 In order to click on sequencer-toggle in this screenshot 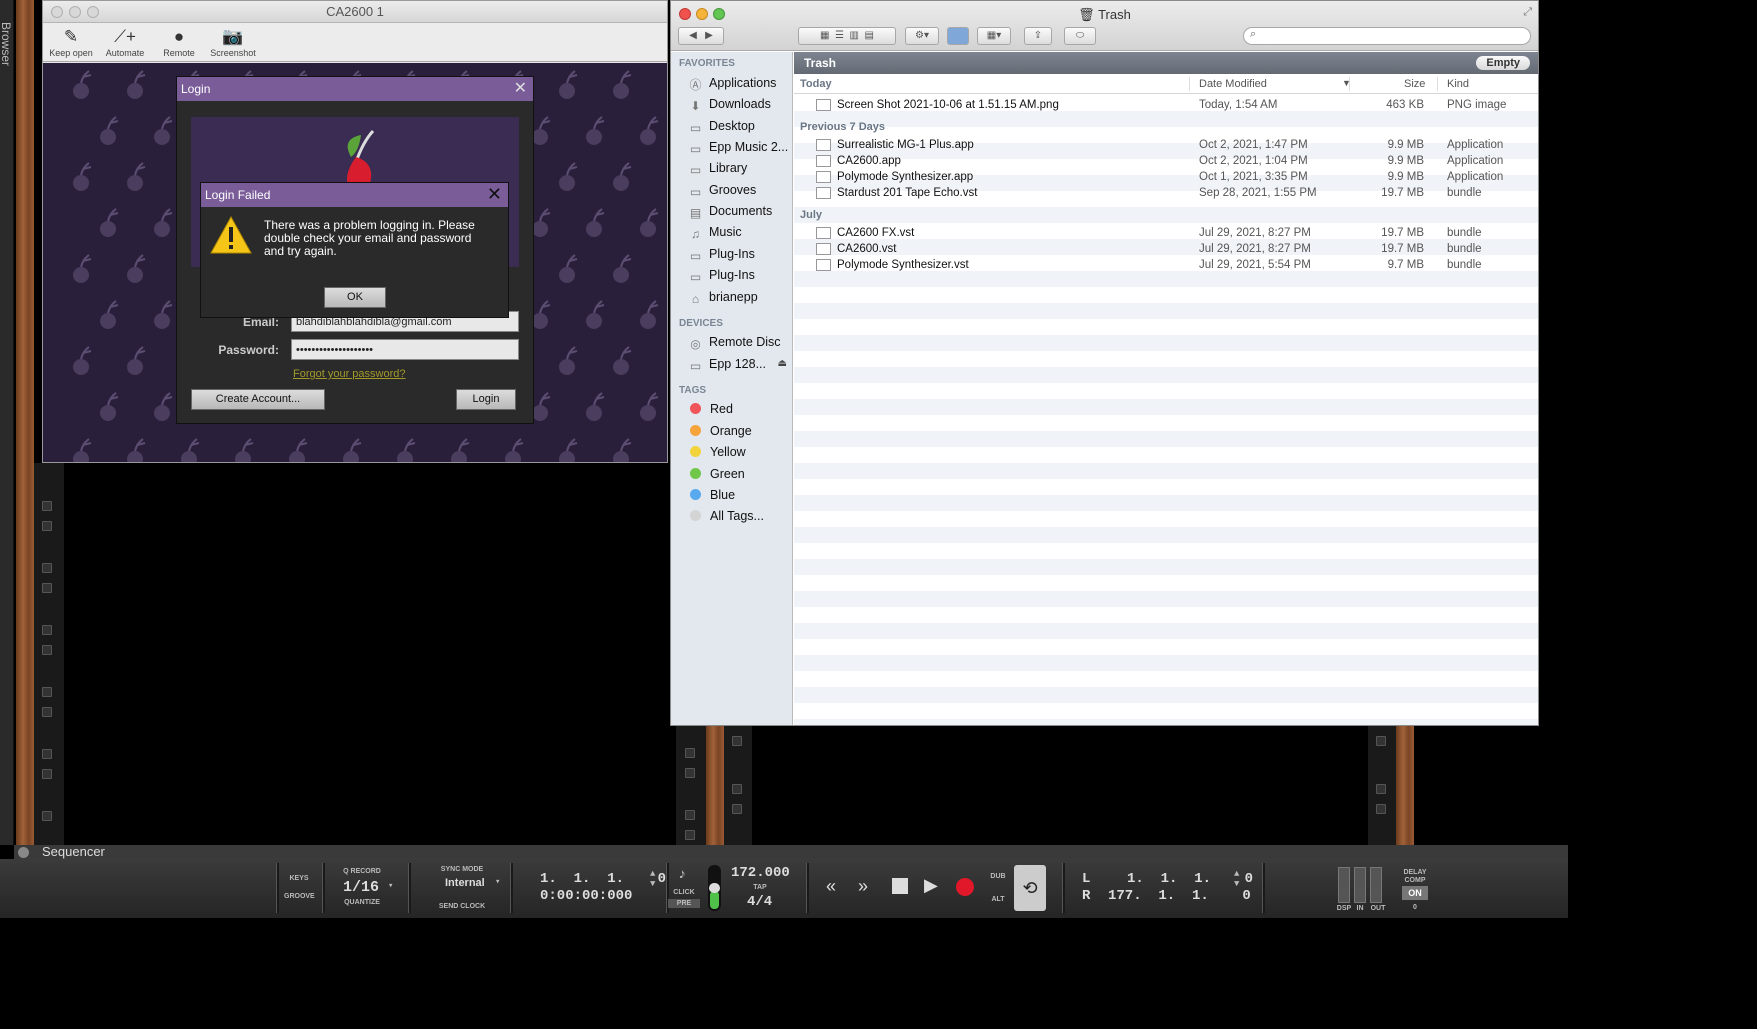, I will do `click(23, 852)`.